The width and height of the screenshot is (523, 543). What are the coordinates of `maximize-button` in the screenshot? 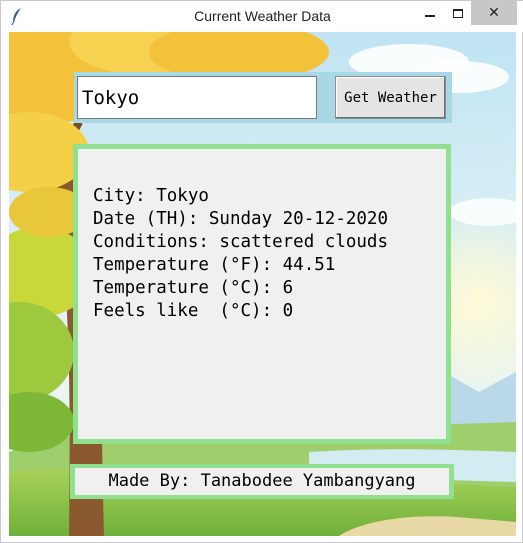 It's located at (458, 13).